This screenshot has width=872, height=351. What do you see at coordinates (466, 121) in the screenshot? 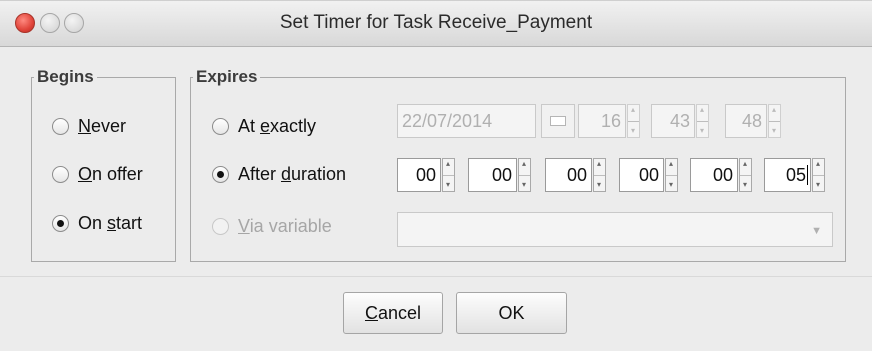
I see `date-field: 22/07/2014` at bounding box center [466, 121].